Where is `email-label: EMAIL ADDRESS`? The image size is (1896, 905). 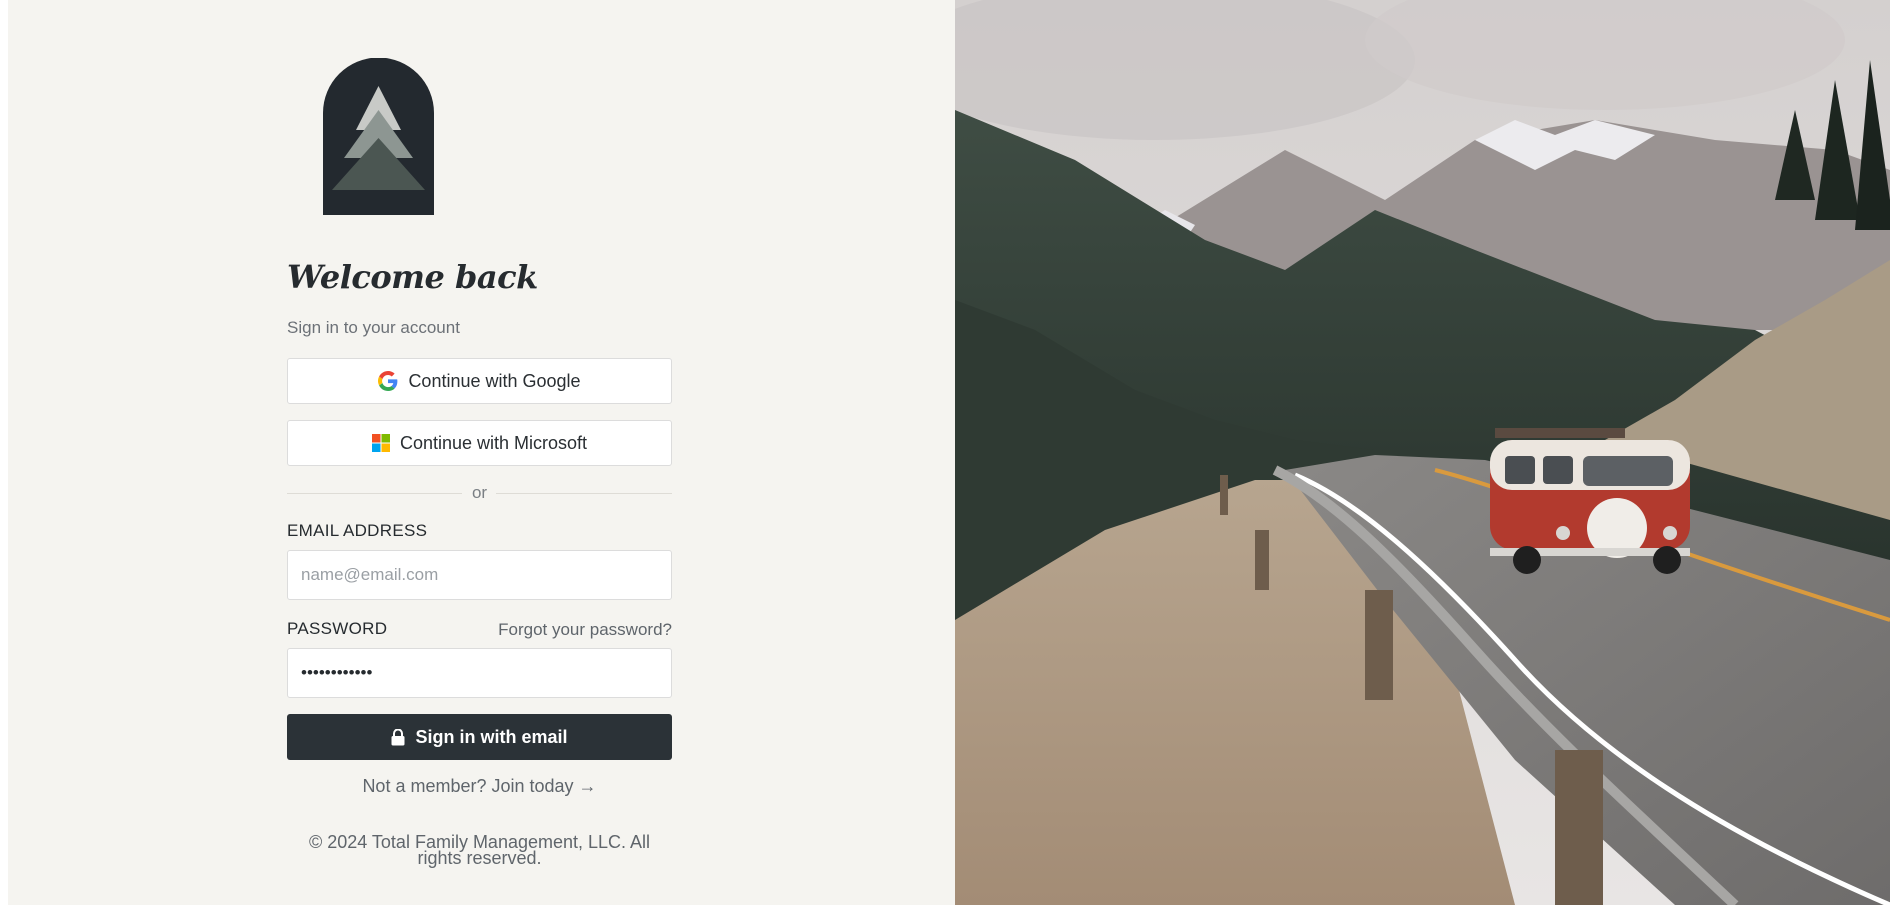 email-label: EMAIL ADDRESS is located at coordinates (357, 530).